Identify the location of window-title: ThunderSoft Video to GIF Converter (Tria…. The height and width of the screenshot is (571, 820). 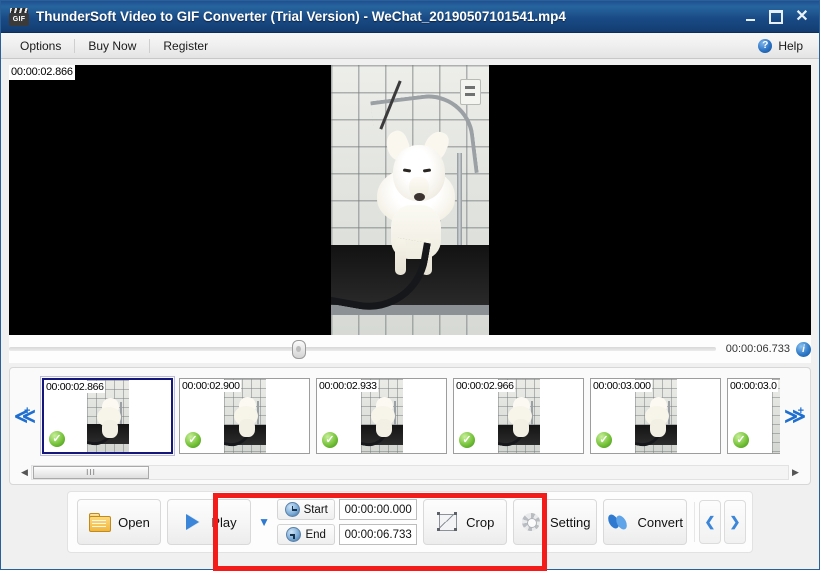
(301, 16).